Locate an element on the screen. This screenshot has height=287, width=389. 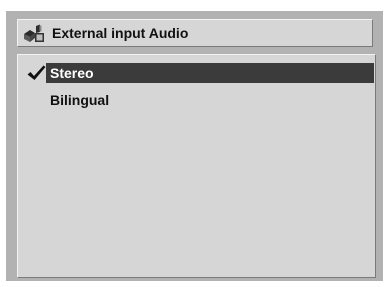
menu-item-label: Bilingual is located at coordinates (80, 100).